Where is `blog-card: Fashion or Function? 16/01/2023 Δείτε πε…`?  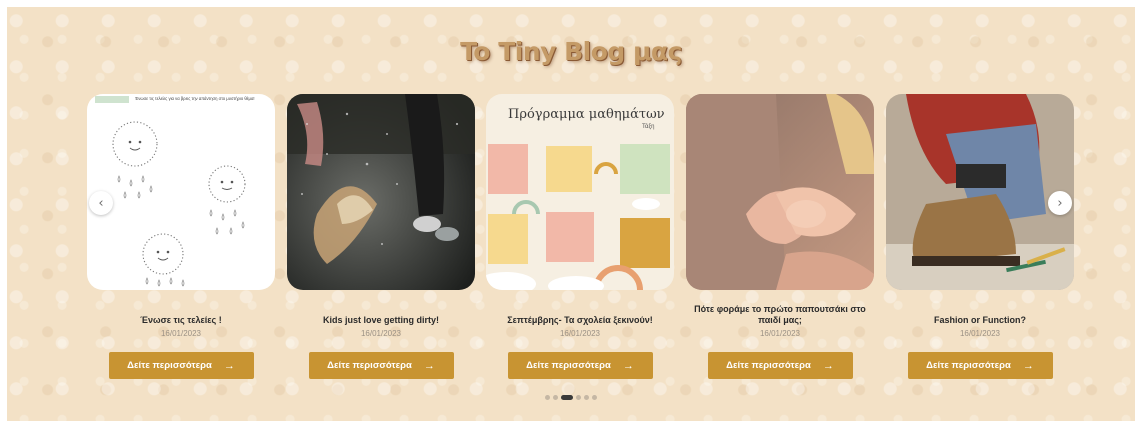 blog-card: Fashion or Function? 16/01/2023 Δείτε πε… is located at coordinates (980, 236).